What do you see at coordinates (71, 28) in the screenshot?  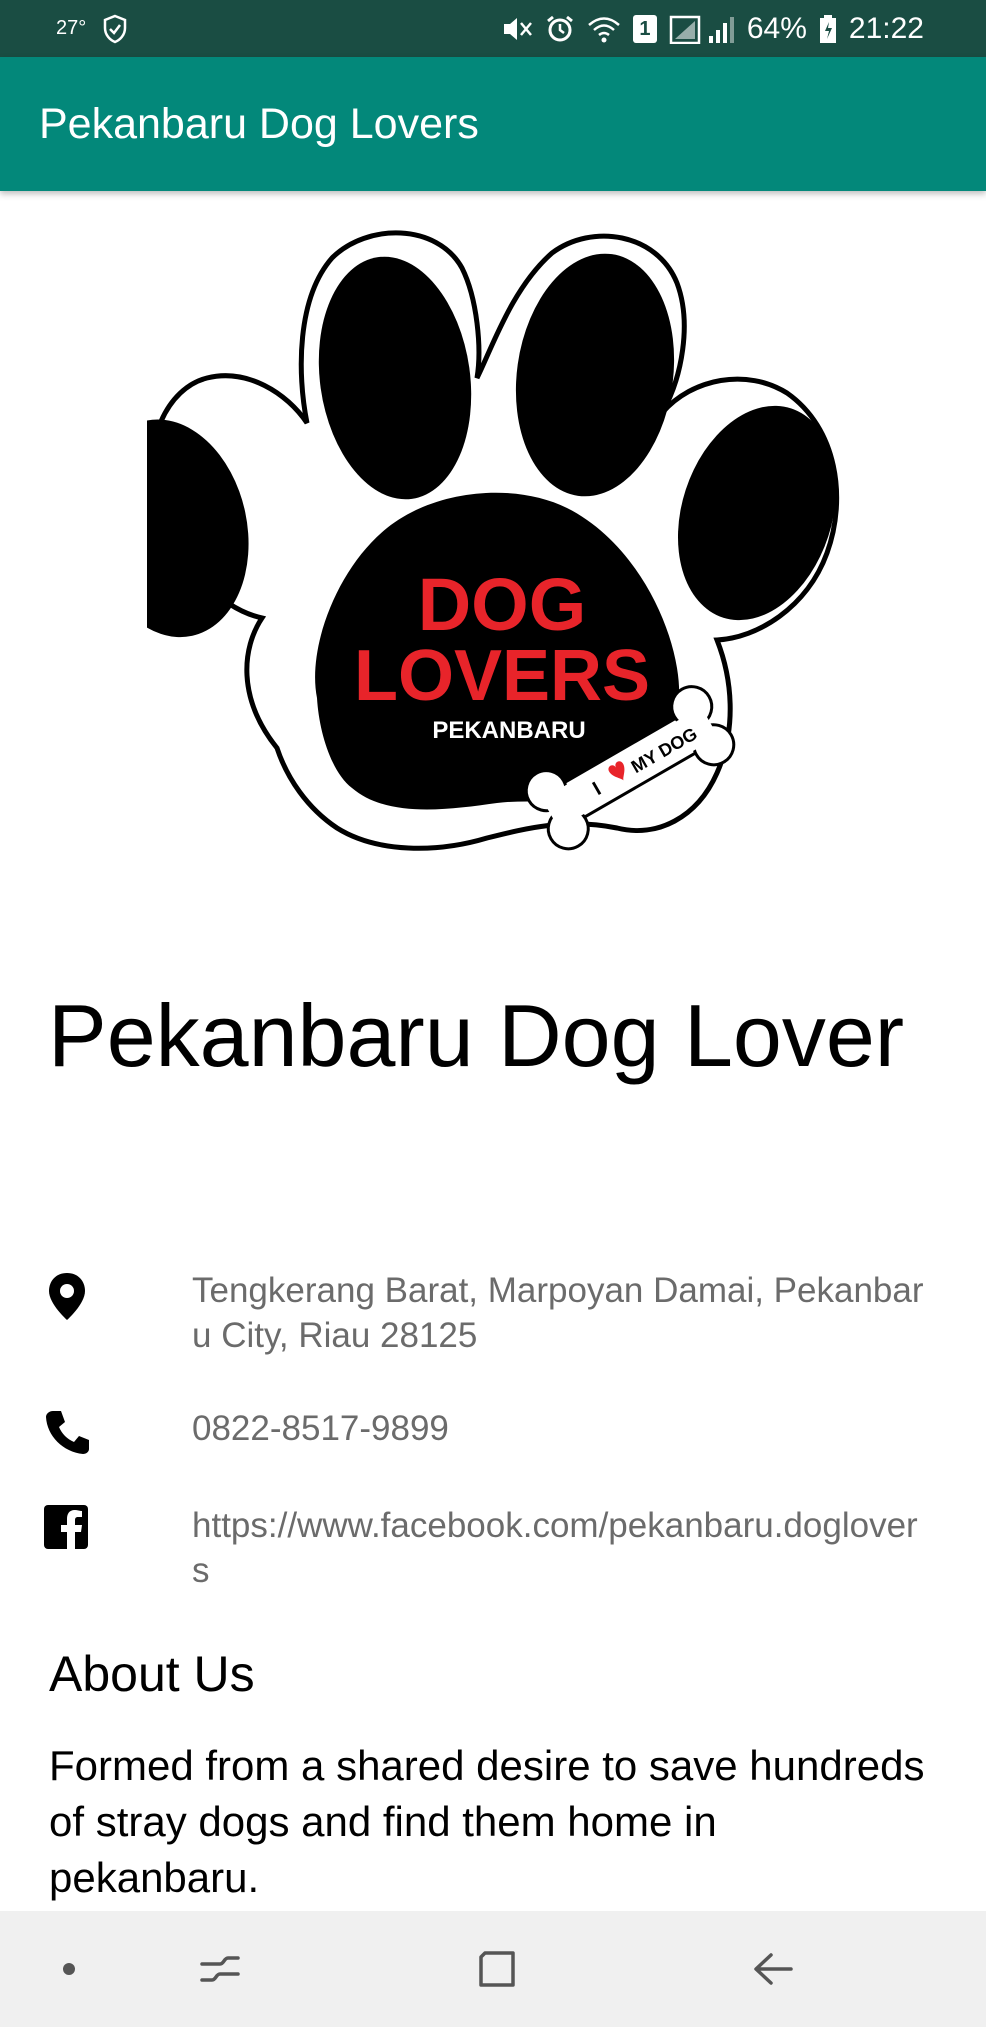 I see `temperature: 27°` at bounding box center [71, 28].